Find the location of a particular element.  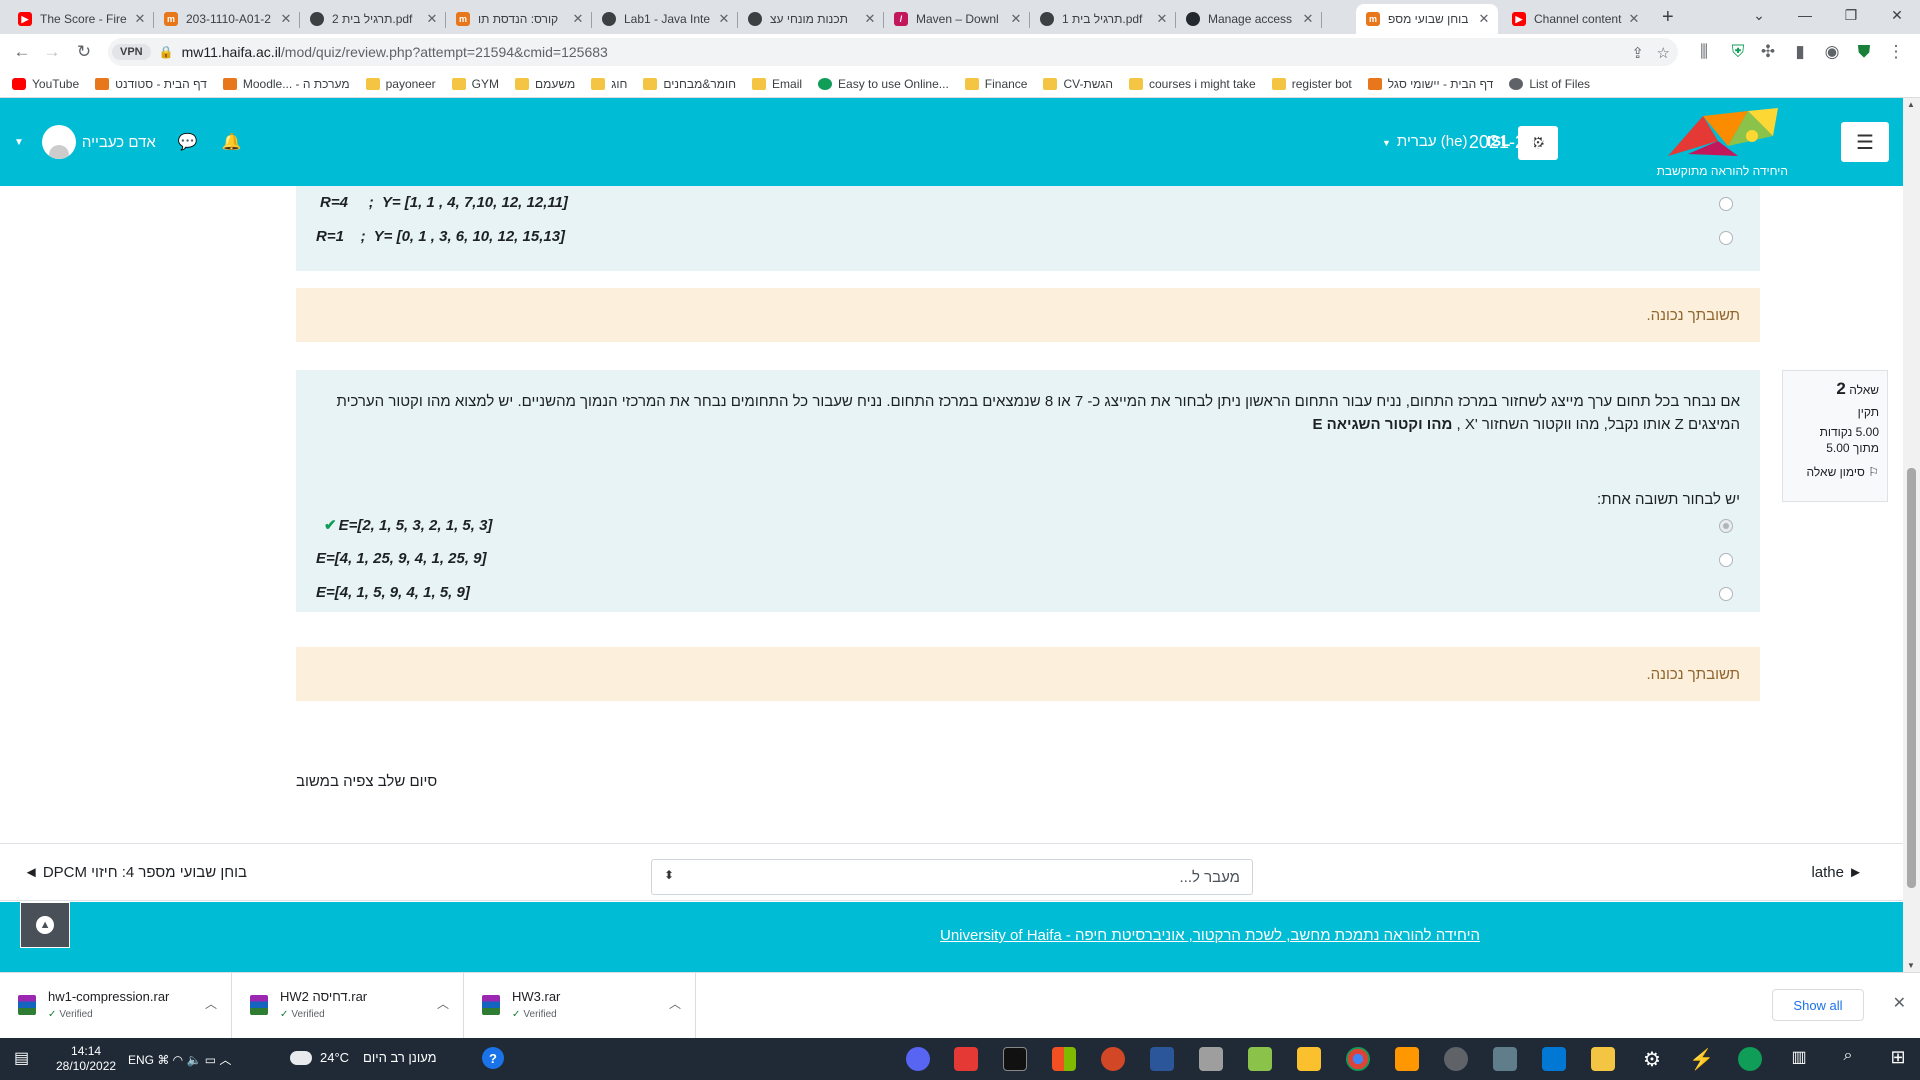

minimize-icon: — is located at coordinates (1805, 15).